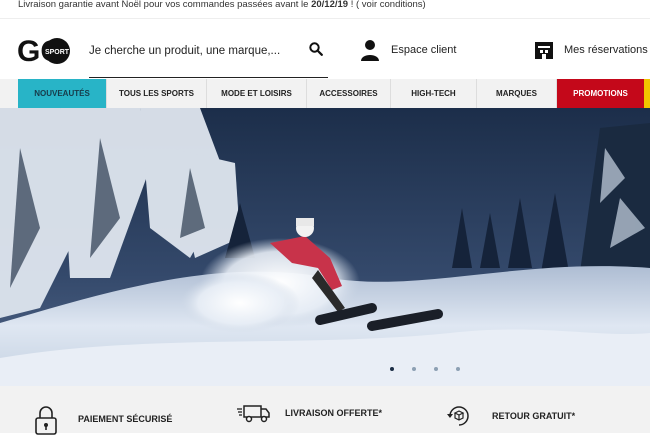 This screenshot has width=650, height=435. Describe the element at coordinates (606, 50) in the screenshot. I see `reservations-label: Mes réservations` at that location.